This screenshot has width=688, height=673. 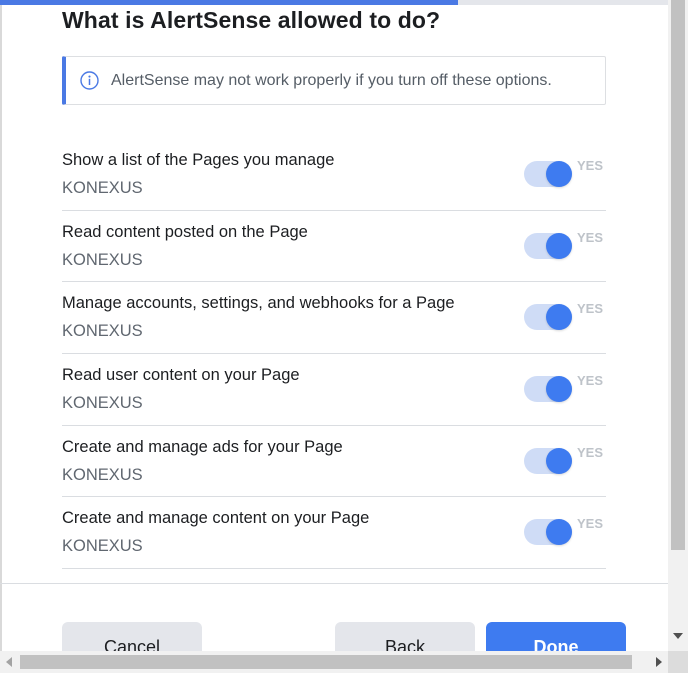 What do you see at coordinates (185, 231) in the screenshot?
I see `permission-label: Read content posted on the Page` at bounding box center [185, 231].